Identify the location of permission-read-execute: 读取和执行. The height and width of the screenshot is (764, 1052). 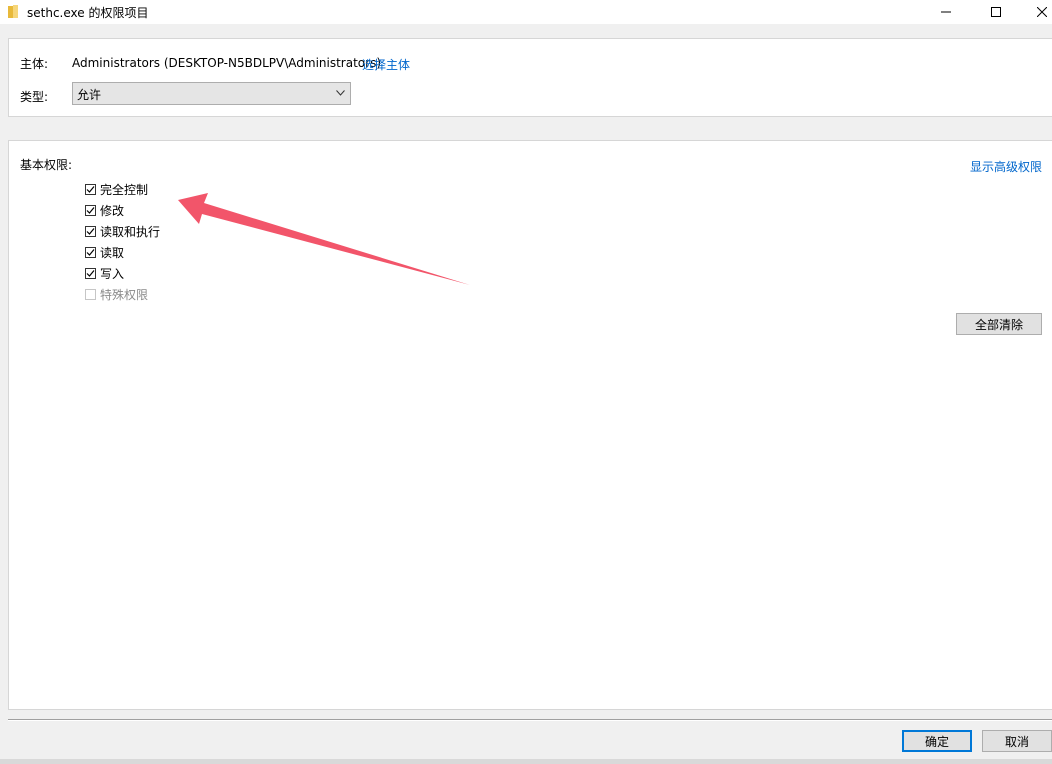
(122, 231).